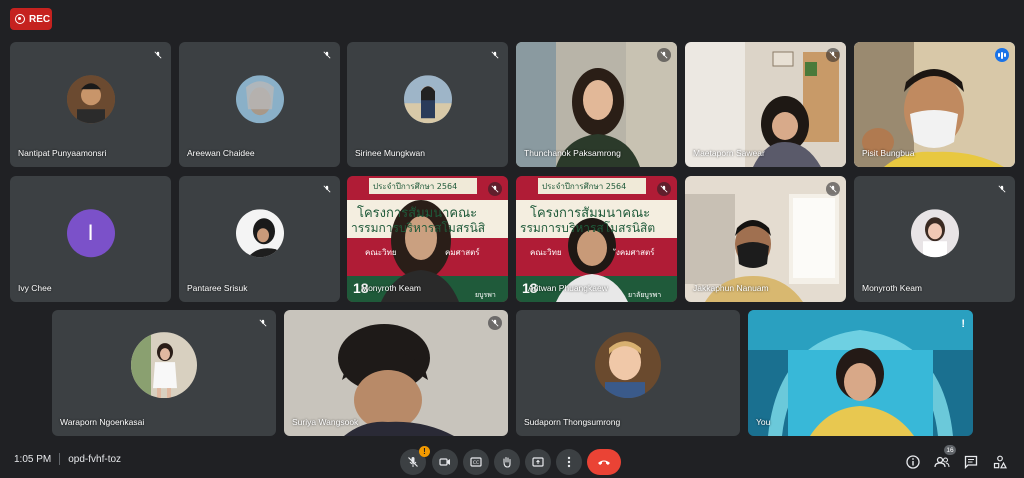 The height and width of the screenshot is (478, 1024). Describe the element at coordinates (963, 324) in the screenshot. I see `more-options-icon: !` at that location.